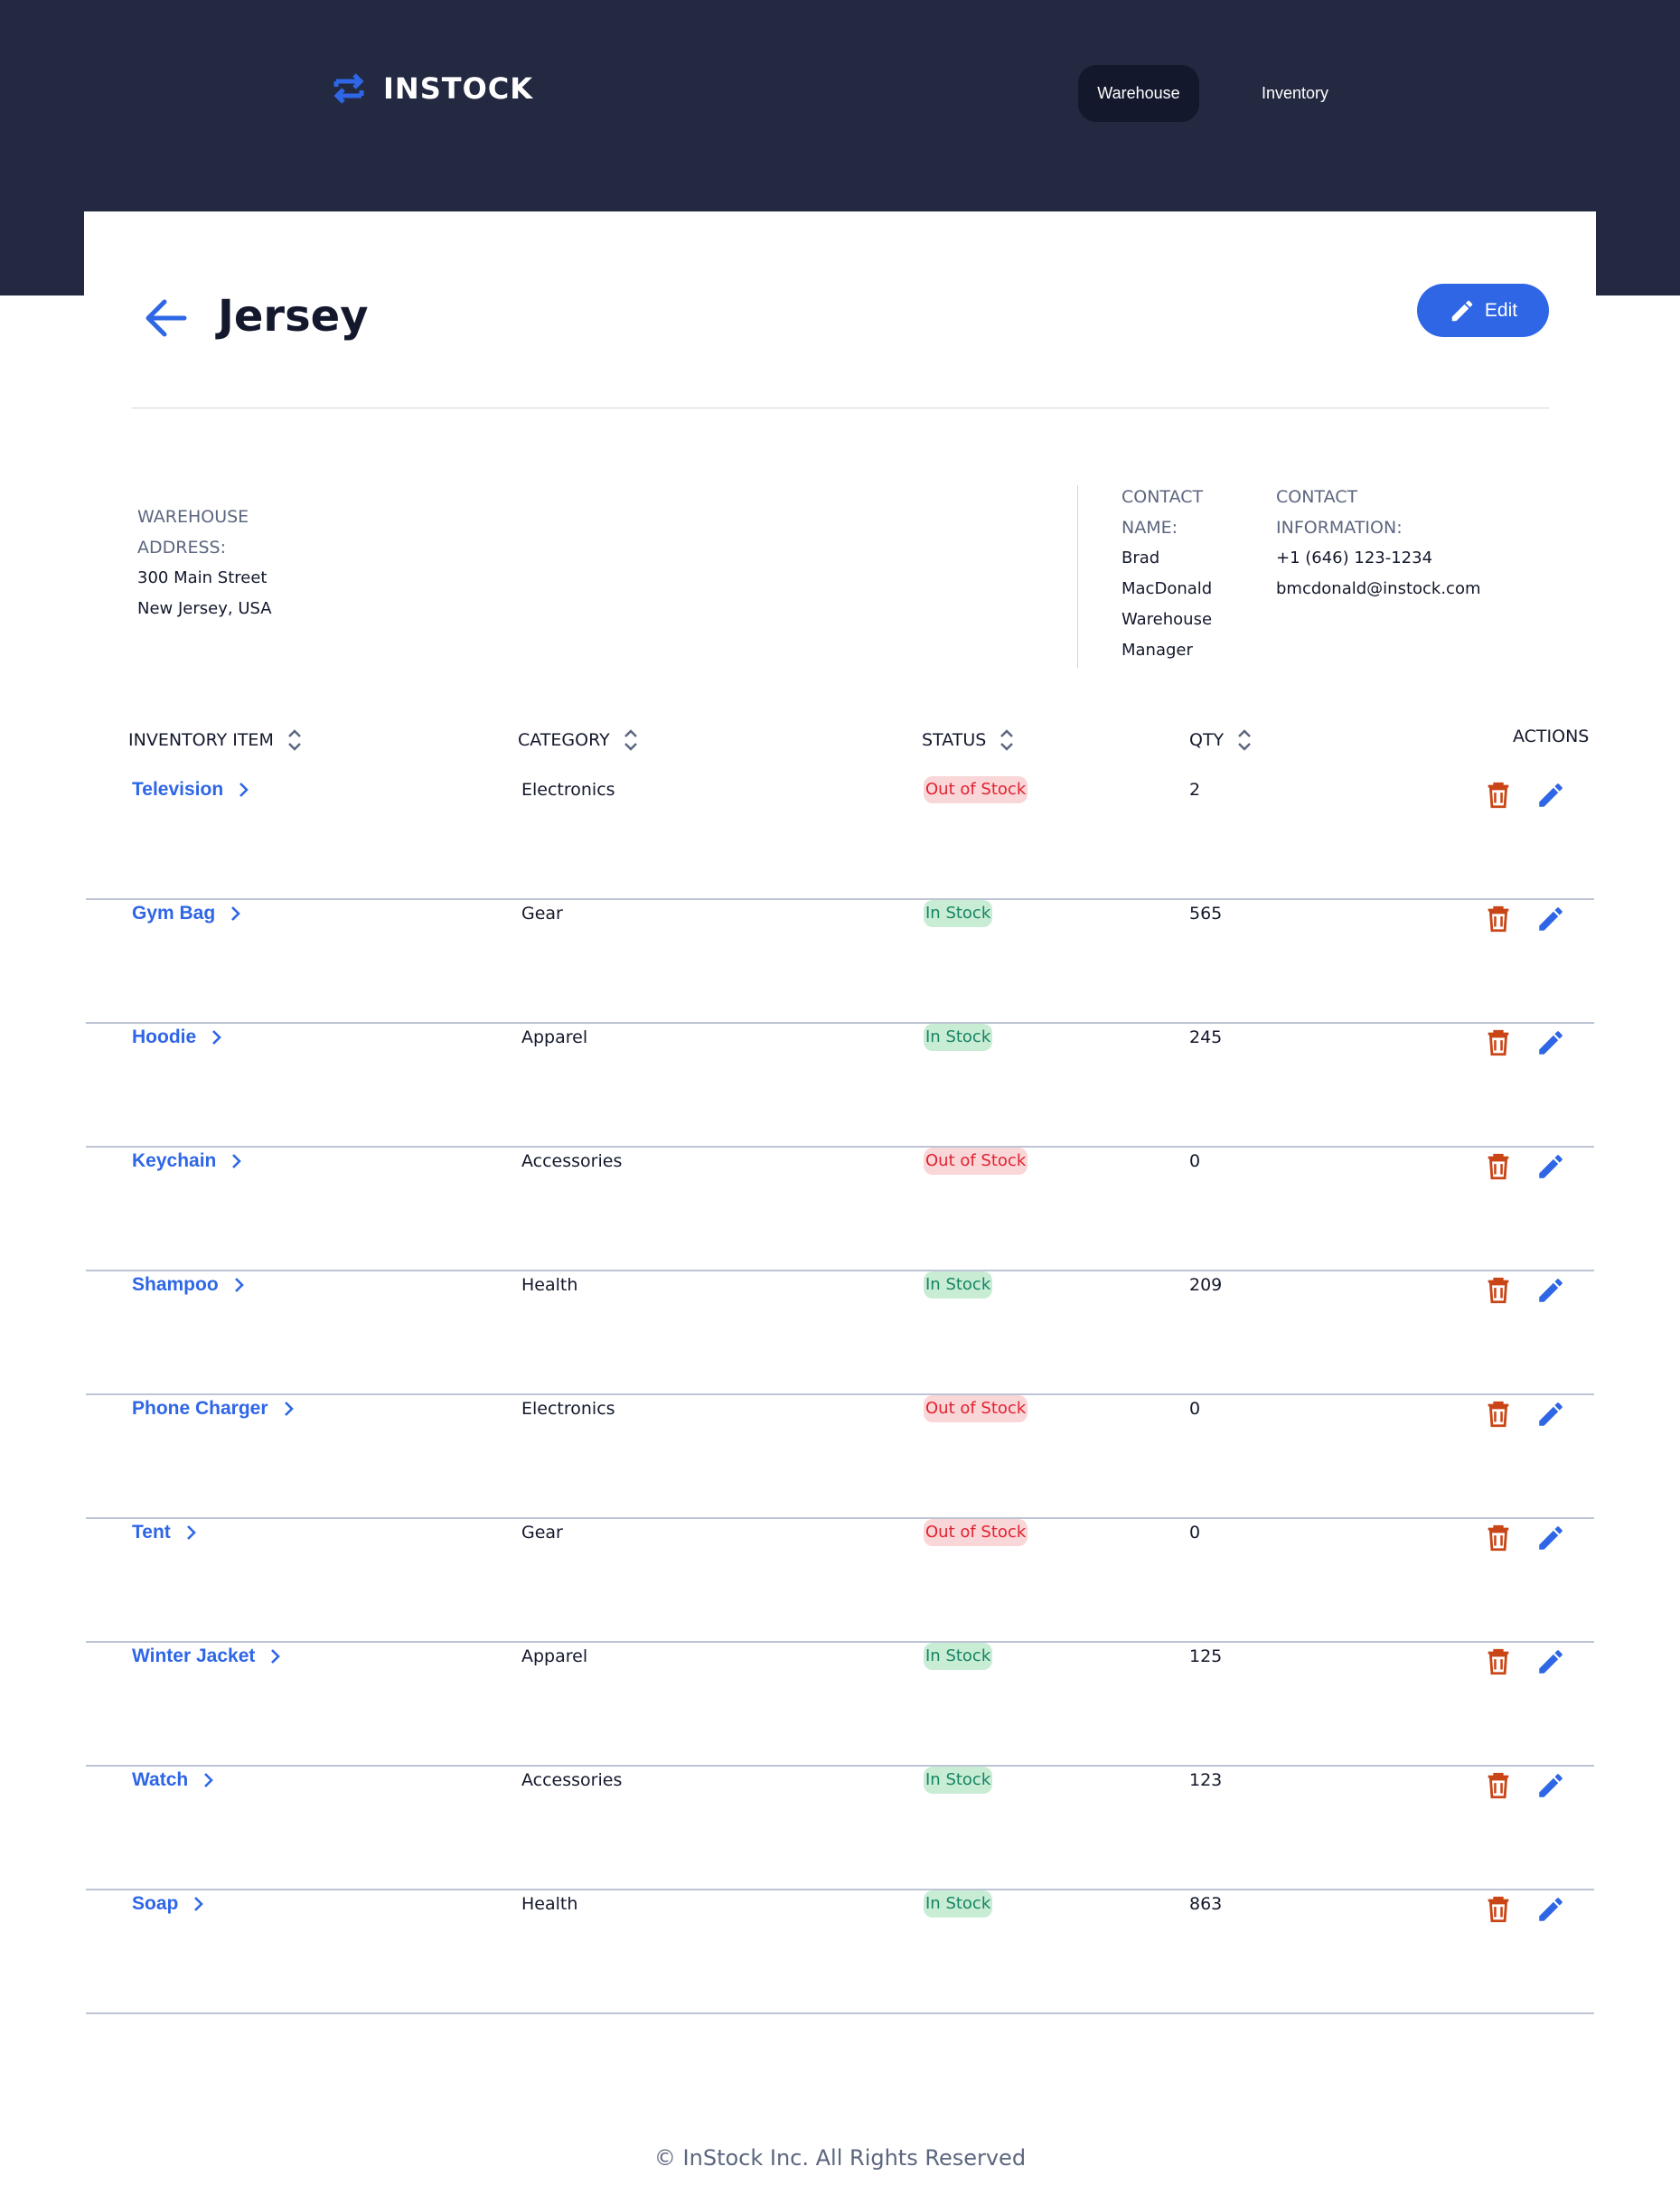  I want to click on item-link: Phone Charger, so click(216, 1408).